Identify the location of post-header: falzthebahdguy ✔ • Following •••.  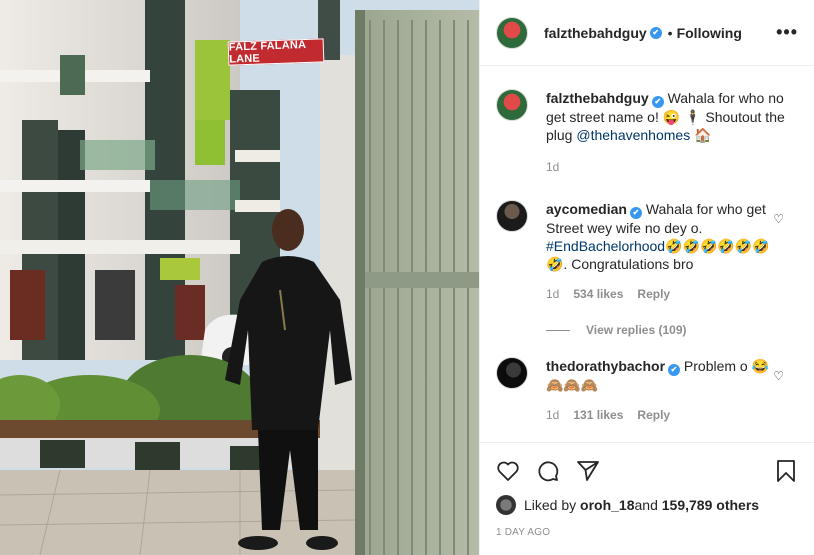
(647, 33).